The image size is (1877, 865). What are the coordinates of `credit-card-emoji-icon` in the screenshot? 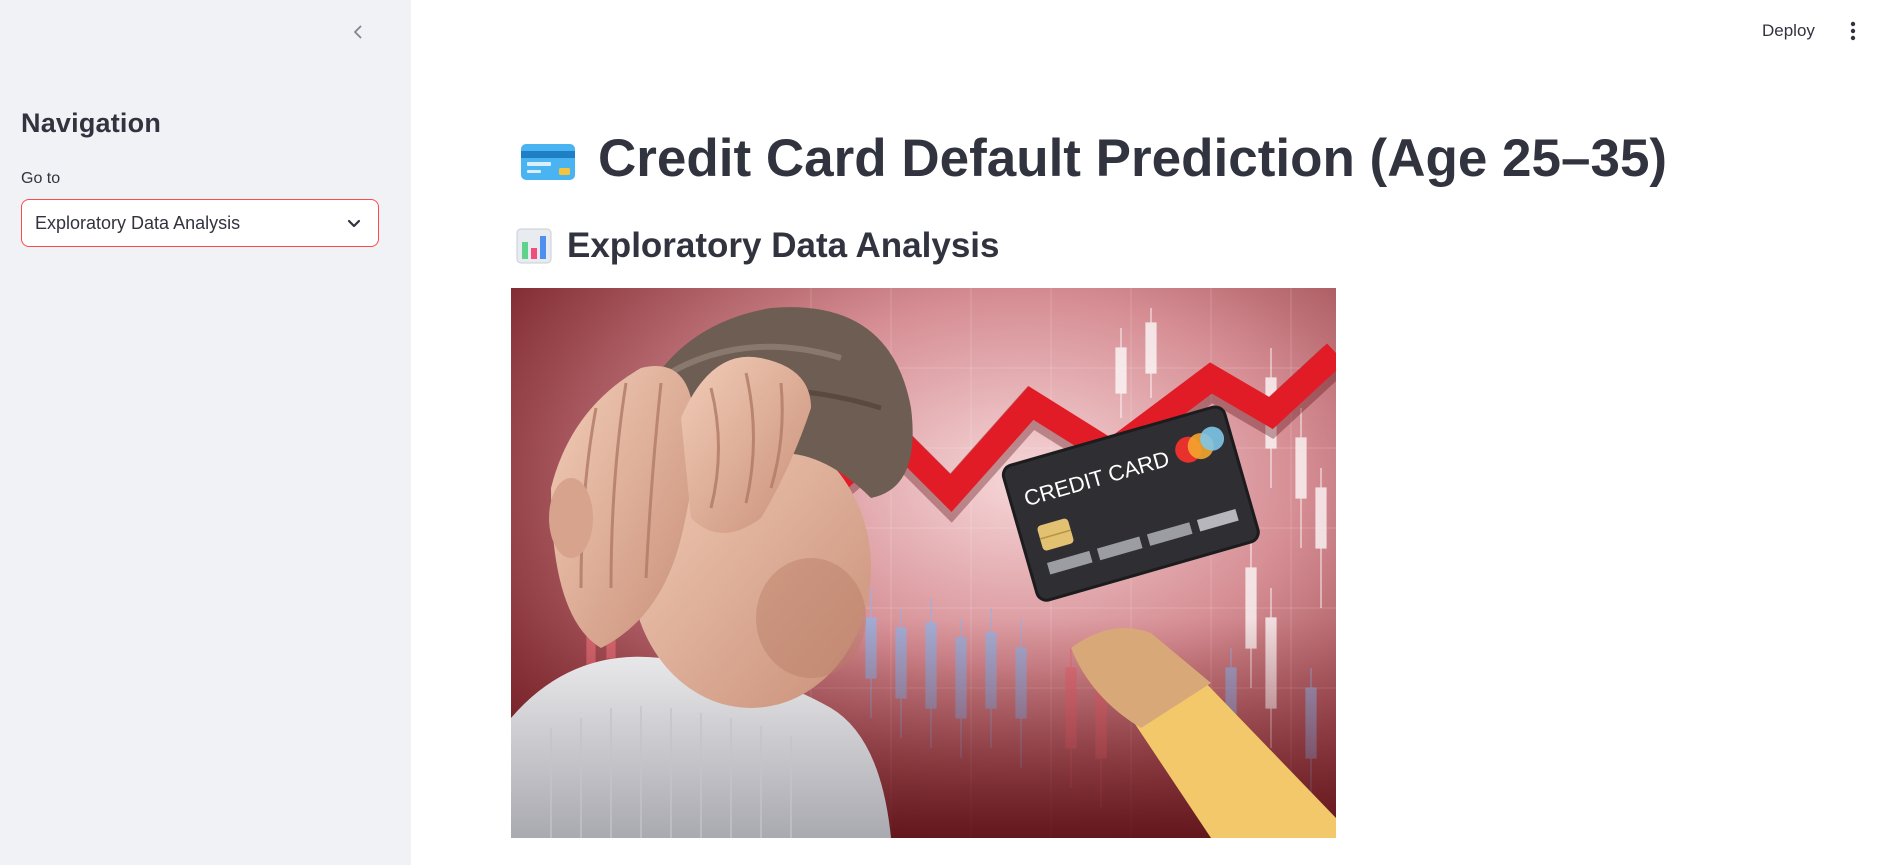 It's located at (548, 161).